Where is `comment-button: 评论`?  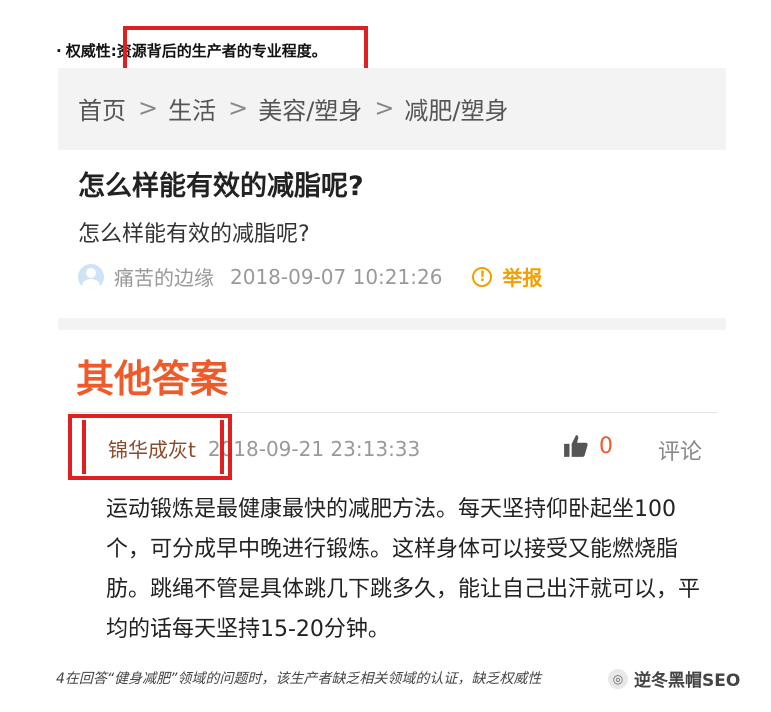 comment-button: 评论 is located at coordinates (680, 450).